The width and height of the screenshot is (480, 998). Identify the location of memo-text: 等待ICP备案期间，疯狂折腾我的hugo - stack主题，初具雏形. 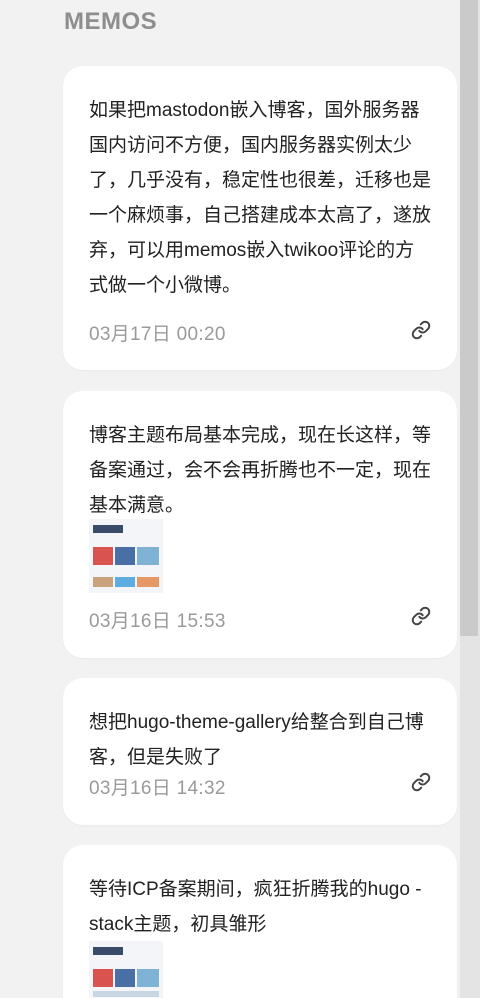
(255, 907).